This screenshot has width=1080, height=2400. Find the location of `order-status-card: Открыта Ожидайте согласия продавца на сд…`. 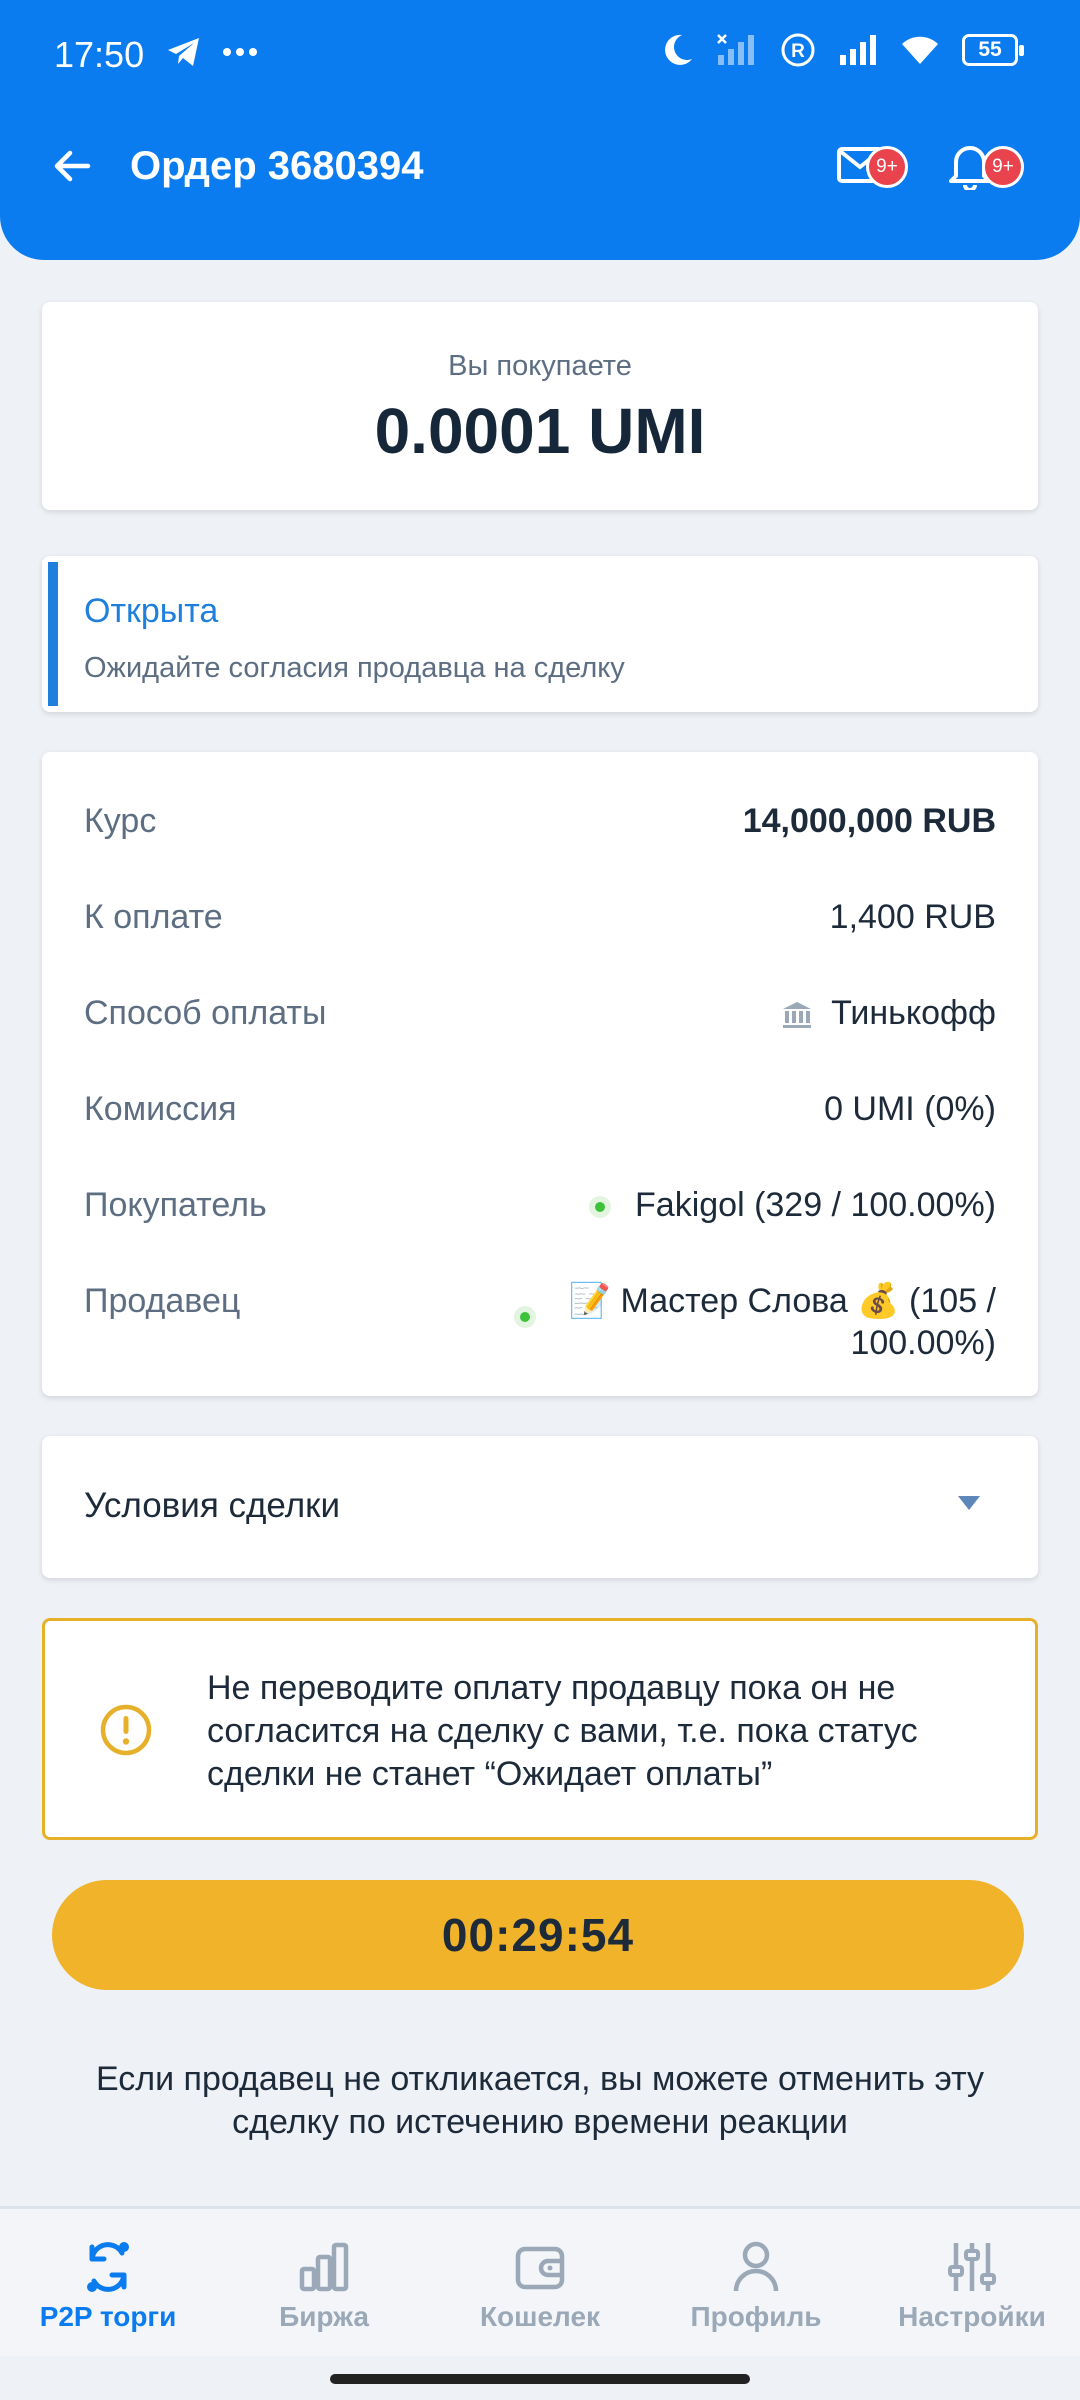

order-status-card: Открыта Ожидайте согласия продавца на сд… is located at coordinates (540, 634).